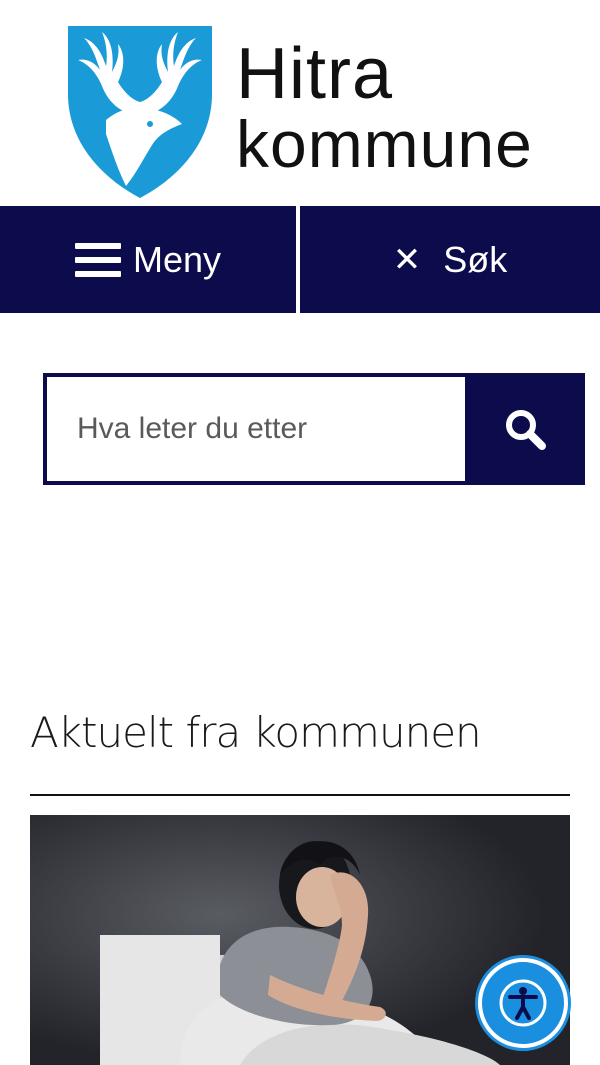  I want to click on search-input, so click(254, 429).